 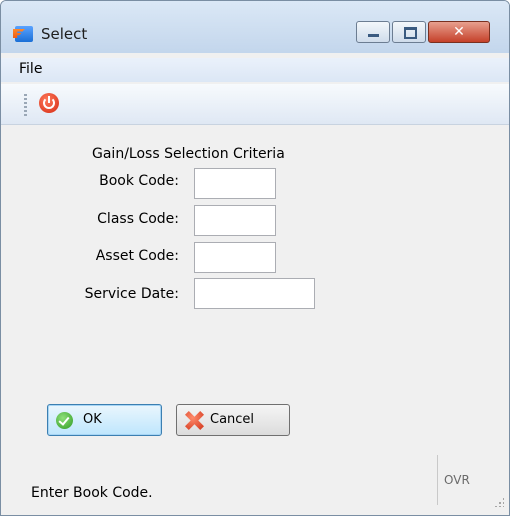 I want to click on resize-grip-icon, so click(x=499, y=502).